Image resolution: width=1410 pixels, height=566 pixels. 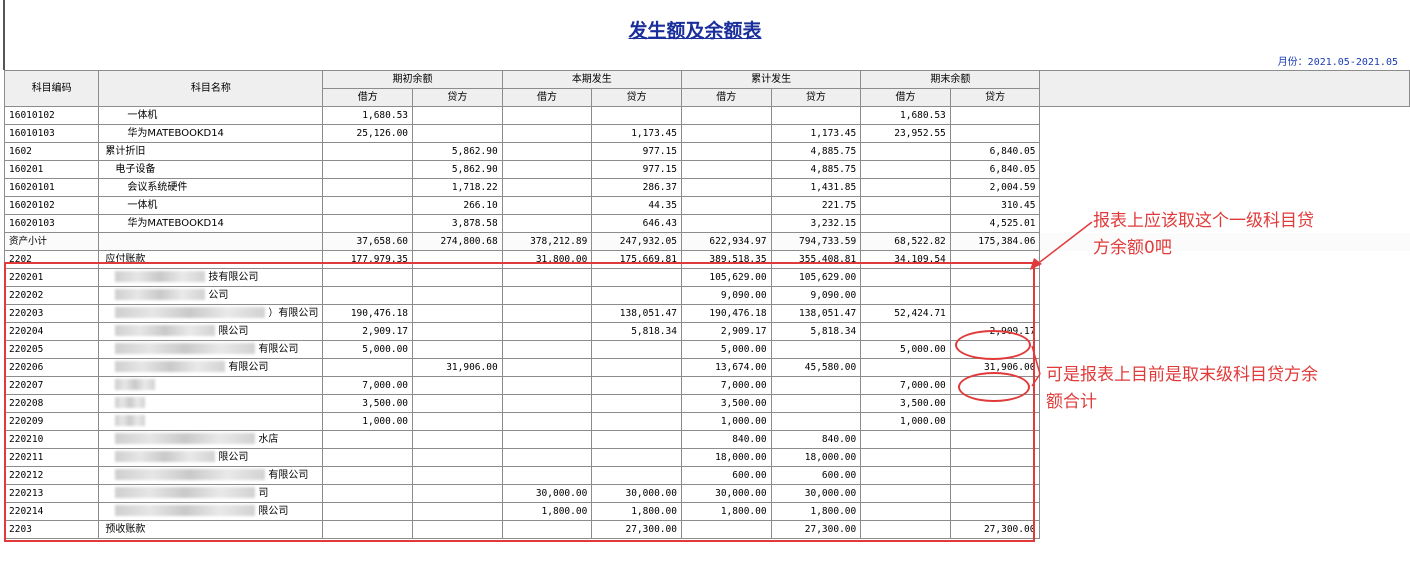 I want to click on account-name-cell: 华为MATEBOOKD14, so click(x=211, y=223).